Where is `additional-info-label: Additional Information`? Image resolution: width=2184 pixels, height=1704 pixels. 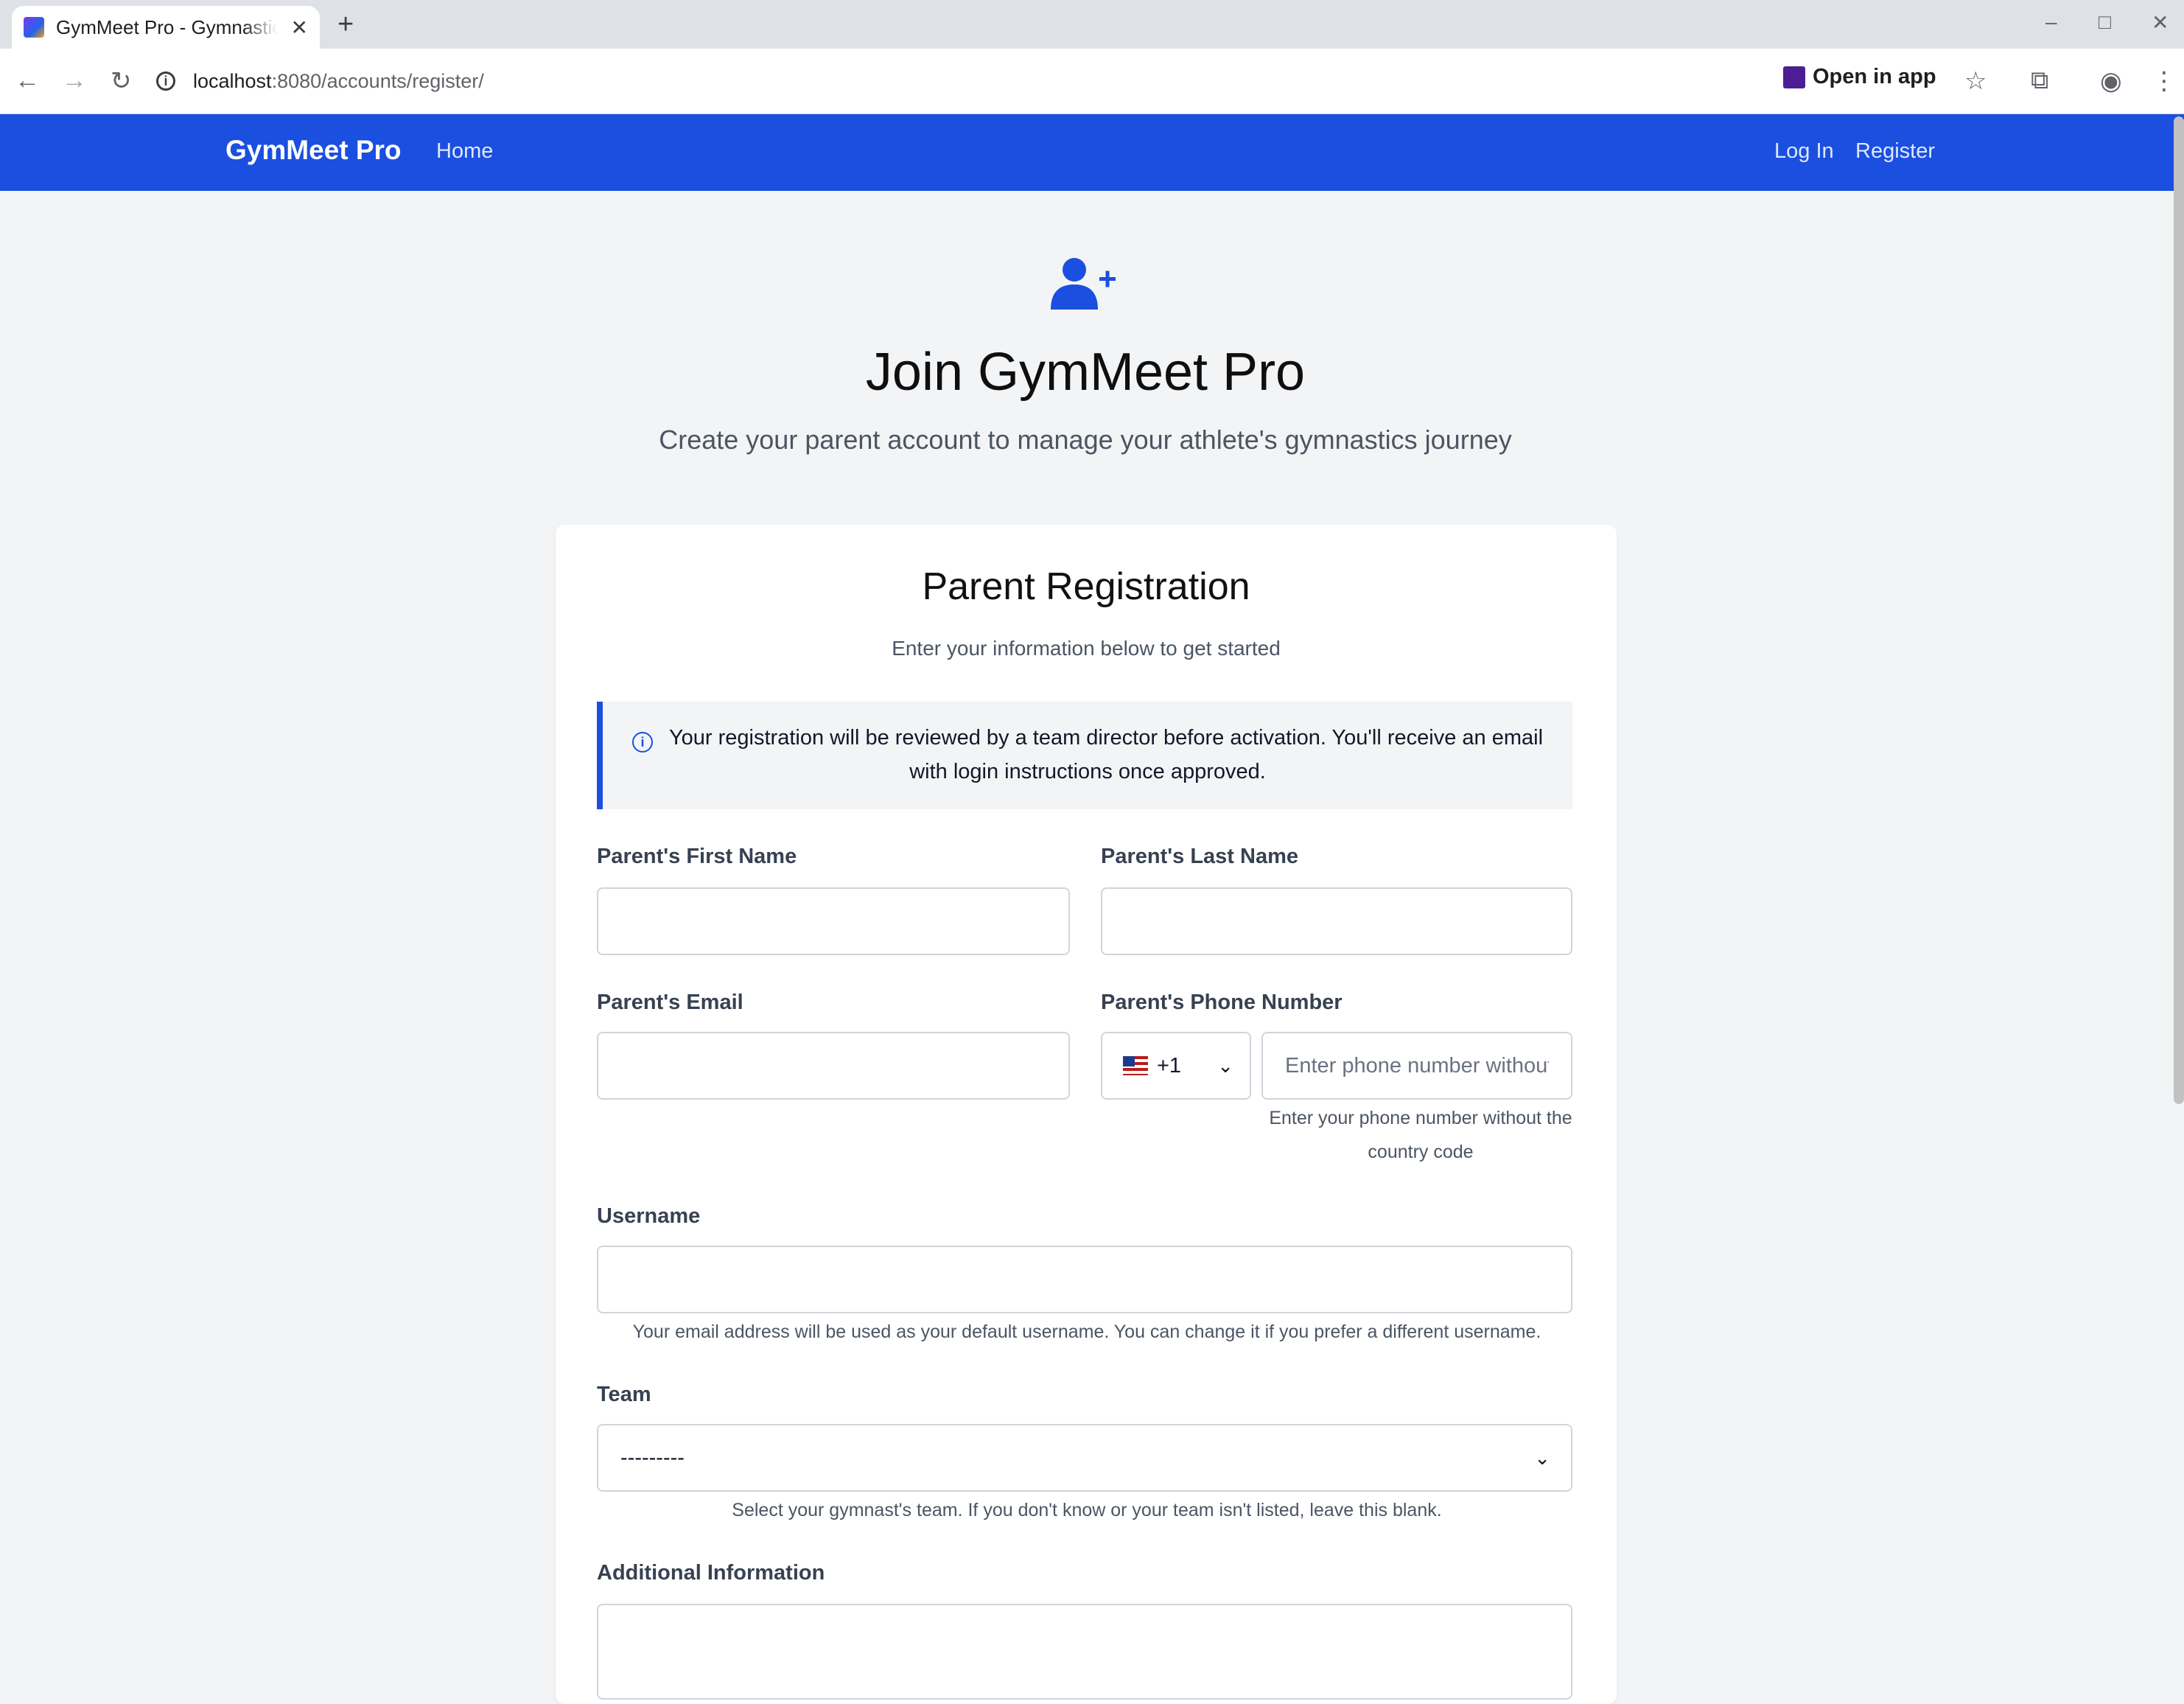
additional-info-label: Additional Information is located at coordinates (711, 1573).